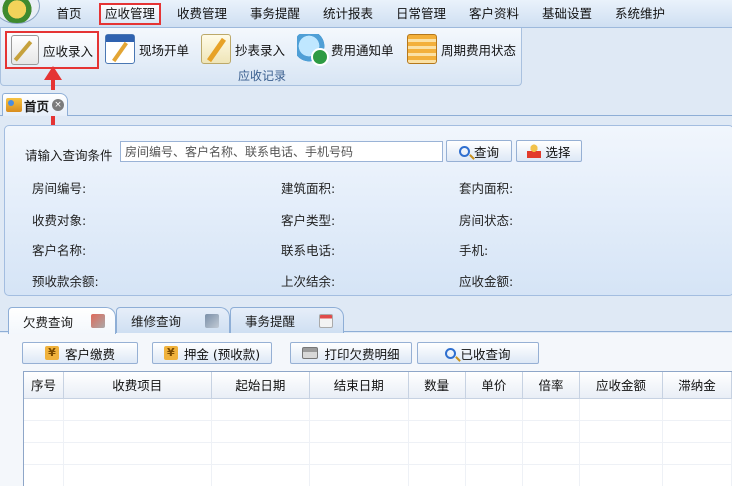 This screenshot has height=486, width=732. What do you see at coordinates (308, 220) in the screenshot?
I see `field-customer-type: 客户类型:` at bounding box center [308, 220].